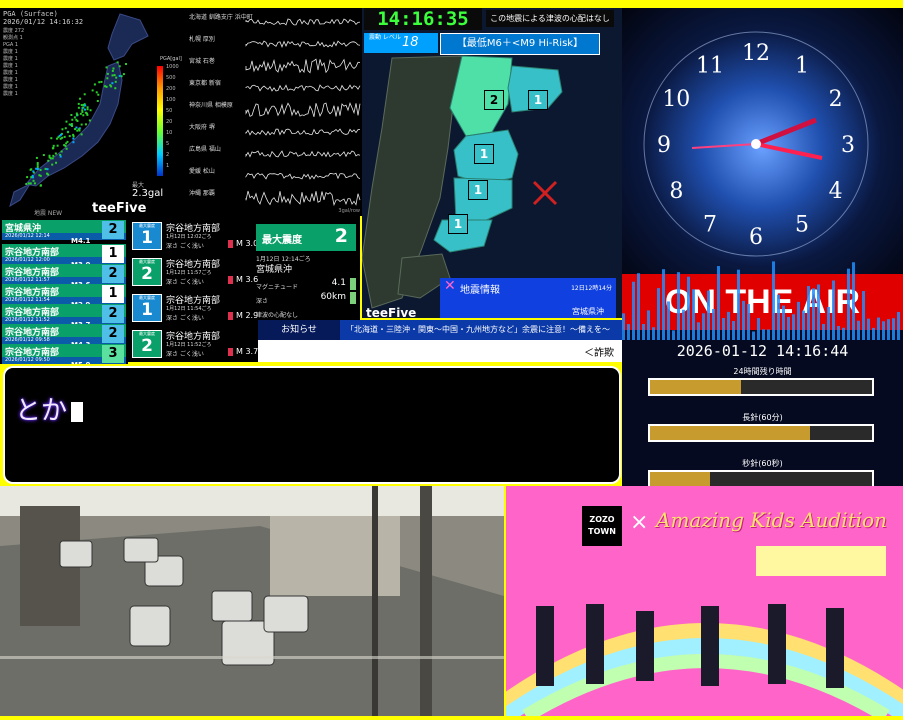  What do you see at coordinates (211, 105) in the screenshot?
I see `station-label: 神奈川県 相模原` at bounding box center [211, 105].